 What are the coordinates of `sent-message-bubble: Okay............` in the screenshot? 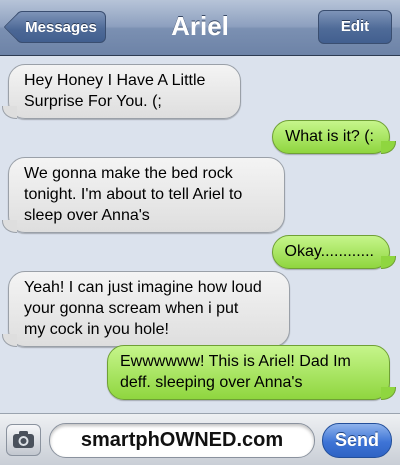 It's located at (333, 252).